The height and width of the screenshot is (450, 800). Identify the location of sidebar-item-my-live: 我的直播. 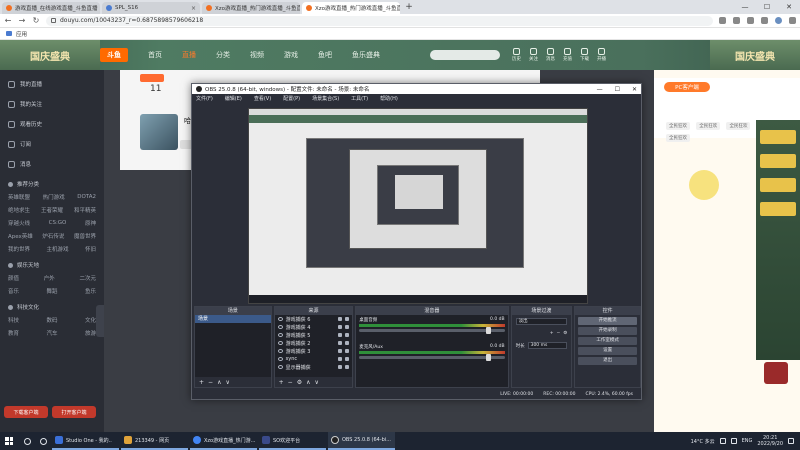
(52, 84).